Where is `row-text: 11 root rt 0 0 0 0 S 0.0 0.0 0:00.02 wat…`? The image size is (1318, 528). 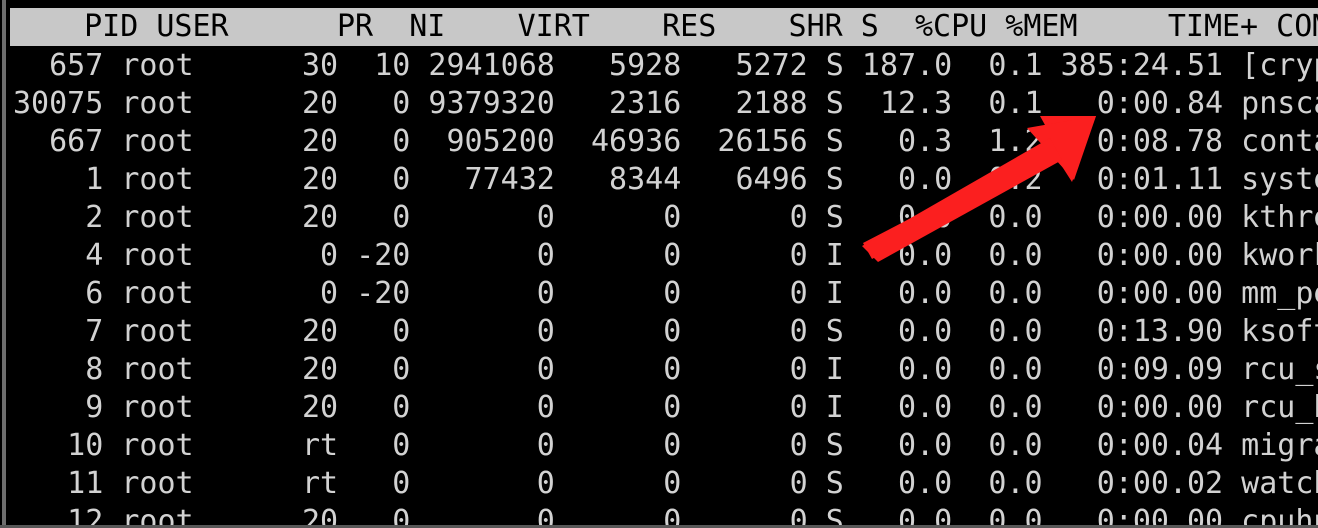 row-text: 11 root rt 0 0 0 0 S 0.0 0.0 0:00.02 wat… is located at coordinates (665, 483).